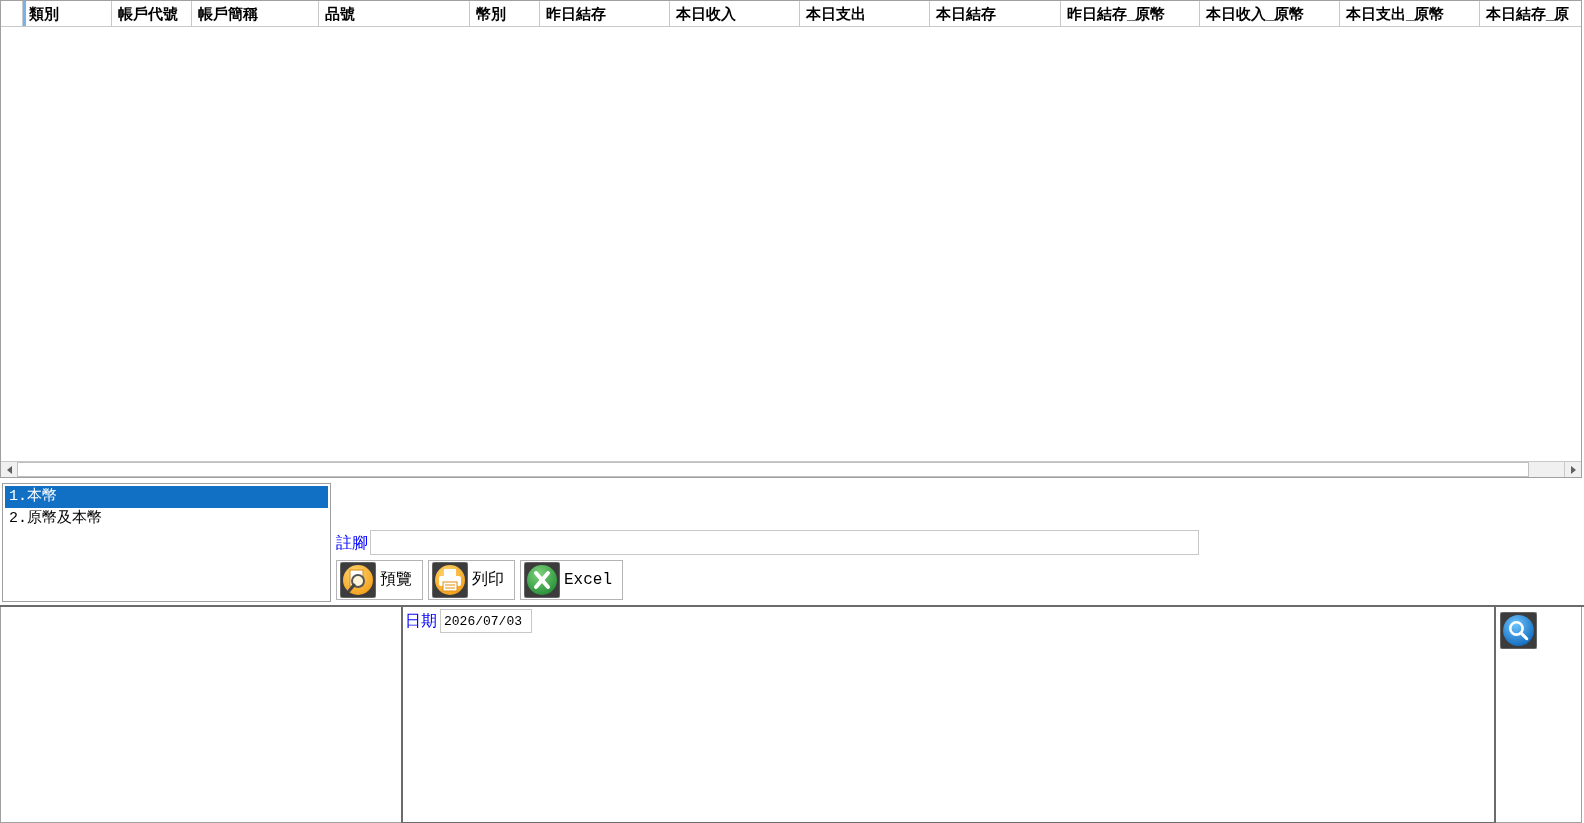 The image size is (1584, 823). Describe the element at coordinates (1573, 469) in the screenshot. I see `right-arrow-icon` at that location.